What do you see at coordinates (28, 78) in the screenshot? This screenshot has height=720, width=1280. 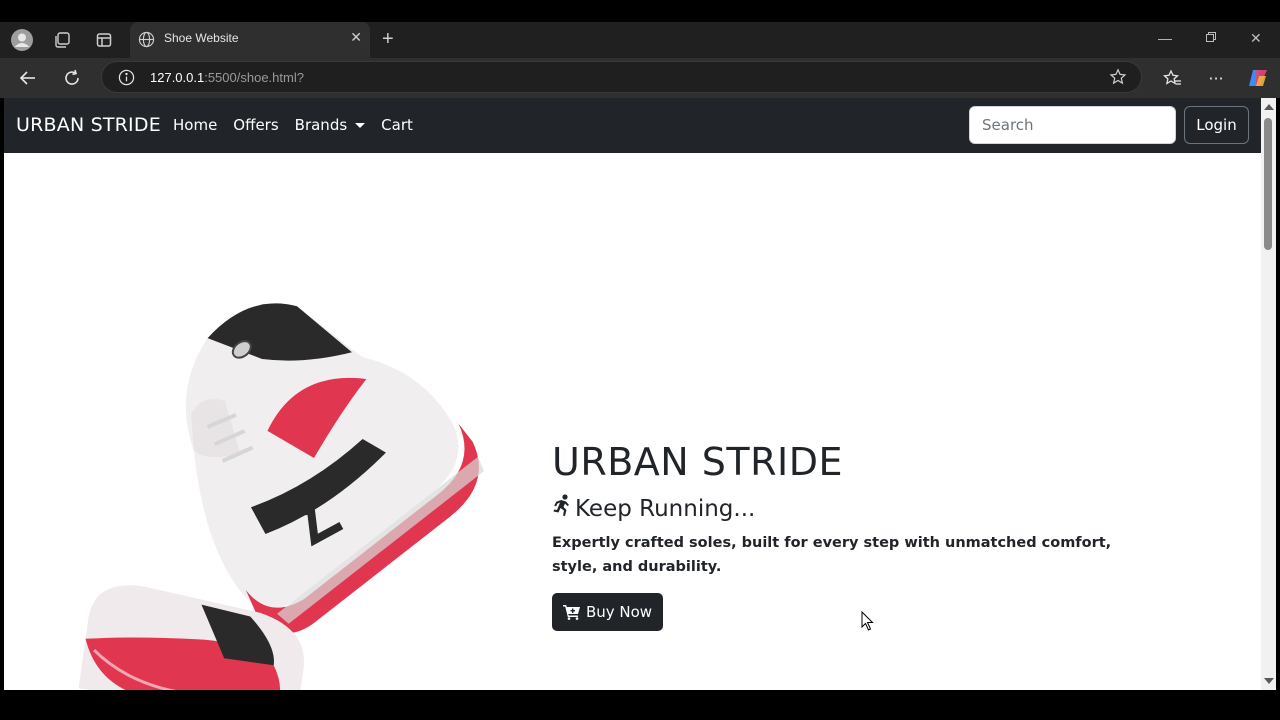 I see `back-arrow-icon` at bounding box center [28, 78].